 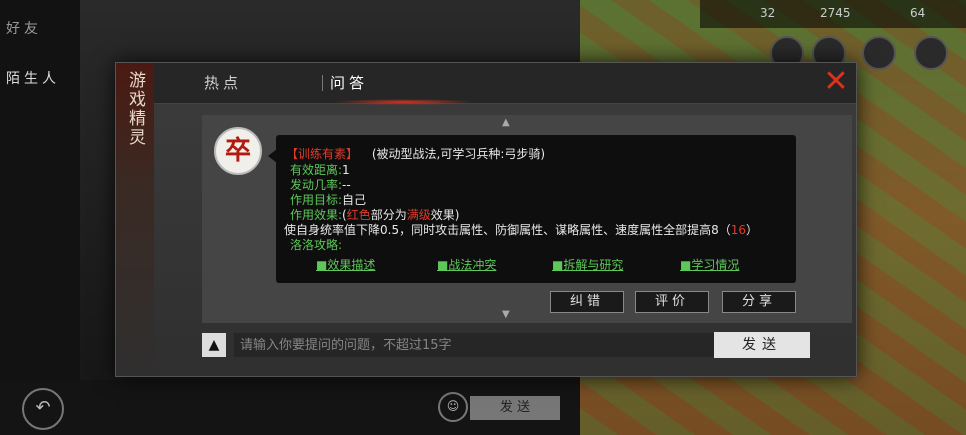 I want to click on effect-end: ）, so click(x=752, y=230).